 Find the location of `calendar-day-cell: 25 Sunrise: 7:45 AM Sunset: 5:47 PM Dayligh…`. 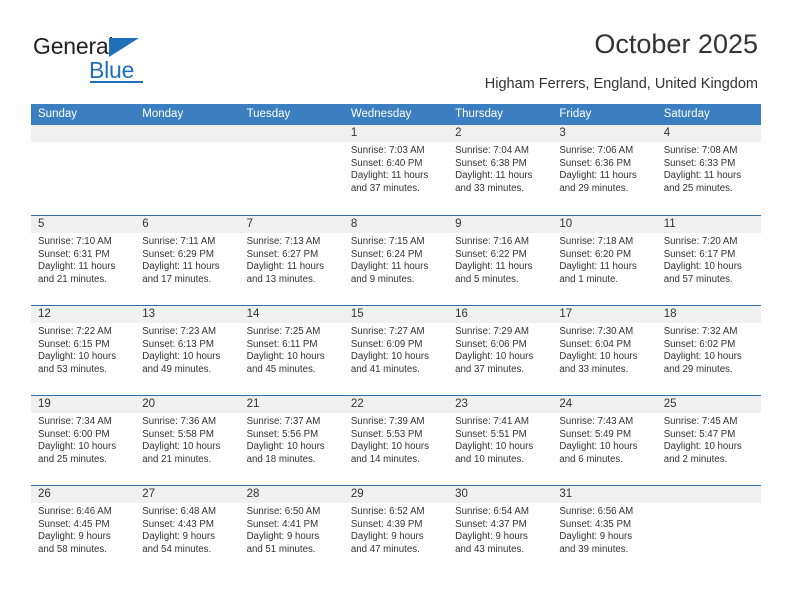

calendar-day-cell: 25 Sunrise: 7:45 AM Sunset: 5:47 PM Dayligh… is located at coordinates (708, 440).